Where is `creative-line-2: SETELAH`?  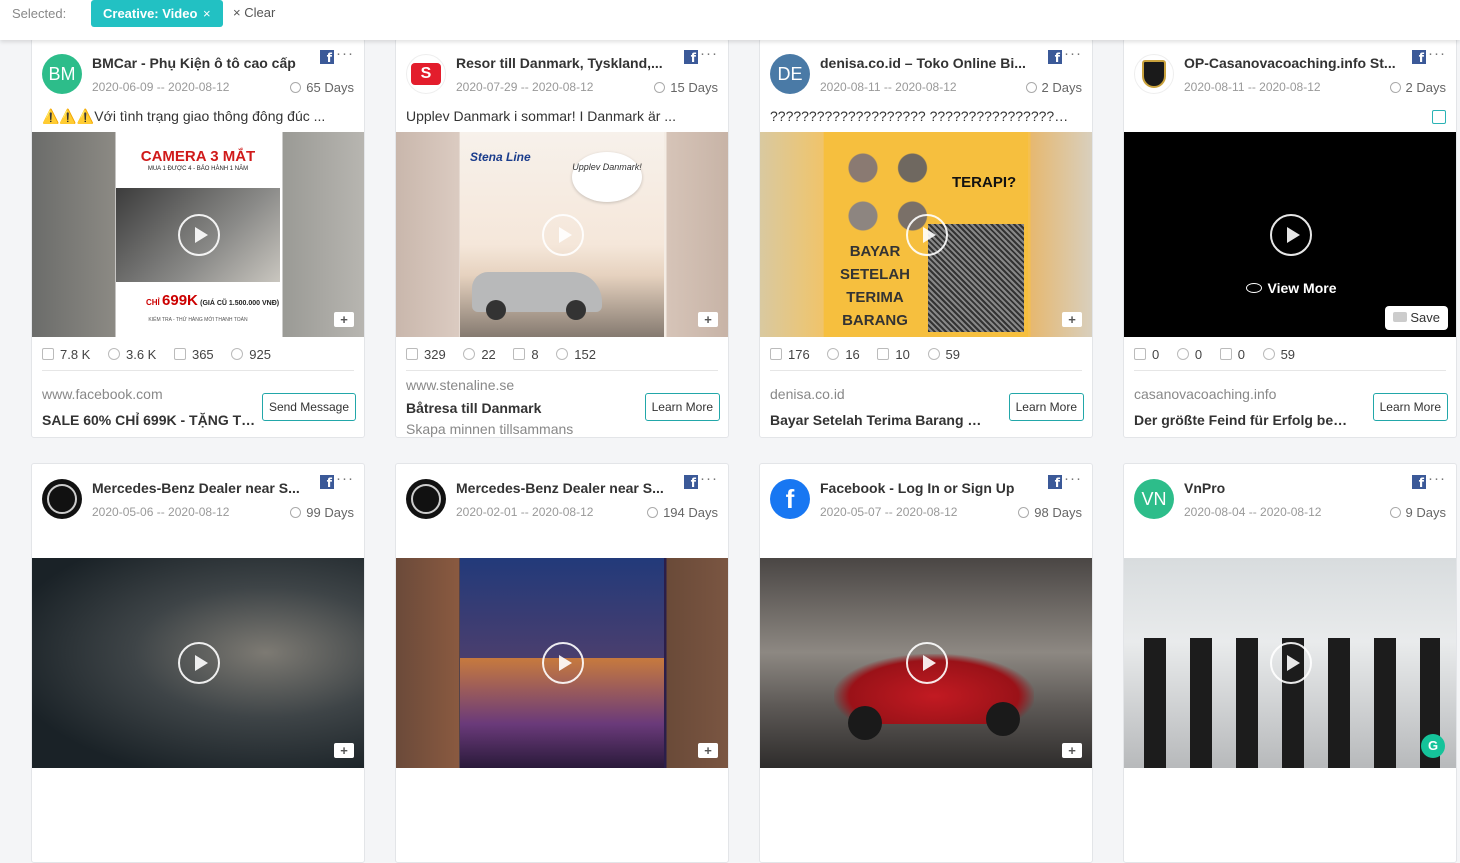
creative-line-2: SETELAH is located at coordinates (874, 274).